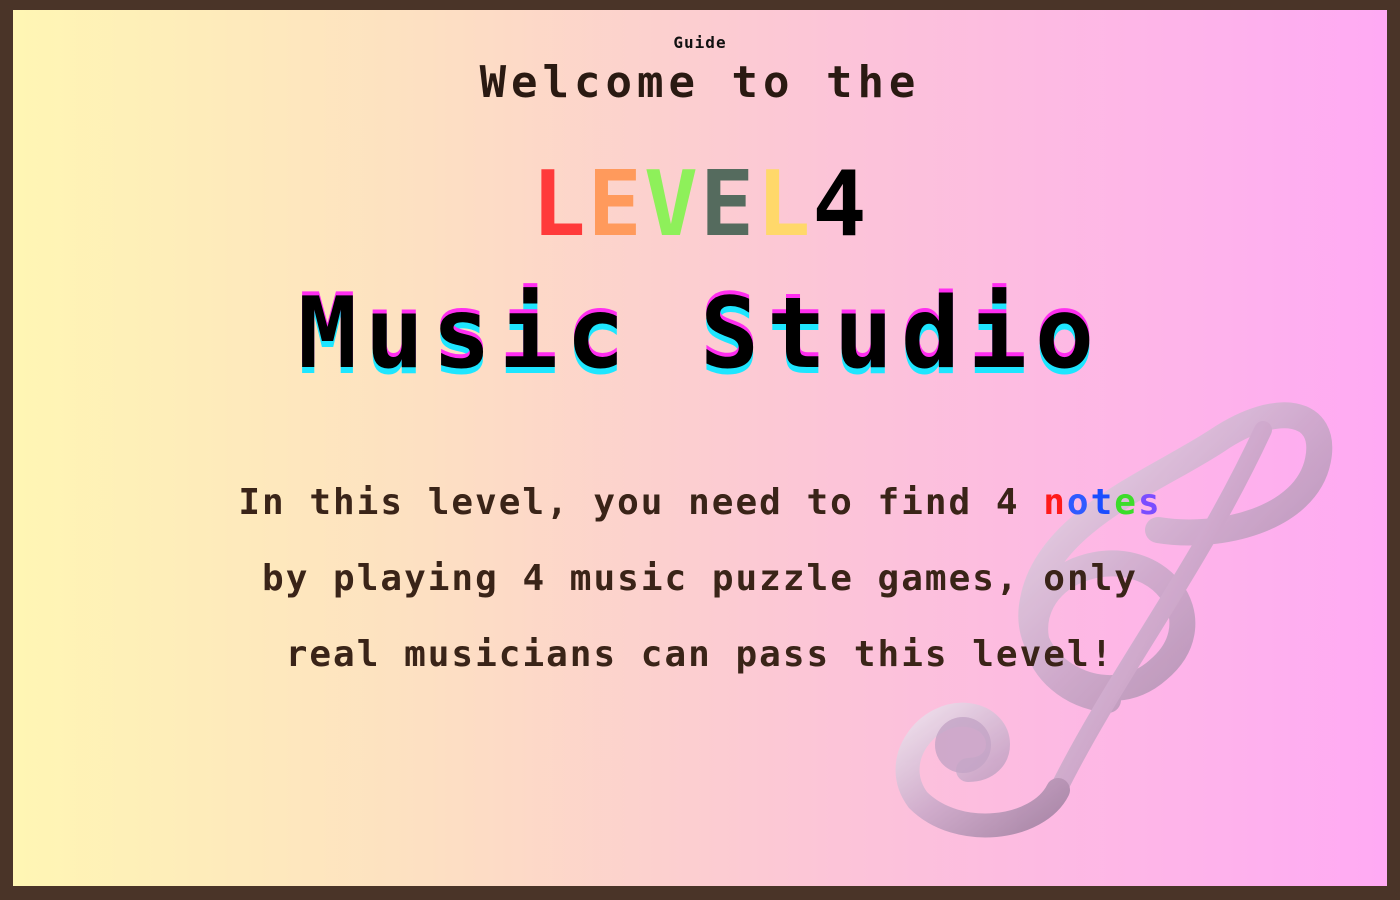 The image size is (1400, 900). Describe the element at coordinates (700, 82) in the screenshot. I see `welcome-heading: Welcome to the` at that location.